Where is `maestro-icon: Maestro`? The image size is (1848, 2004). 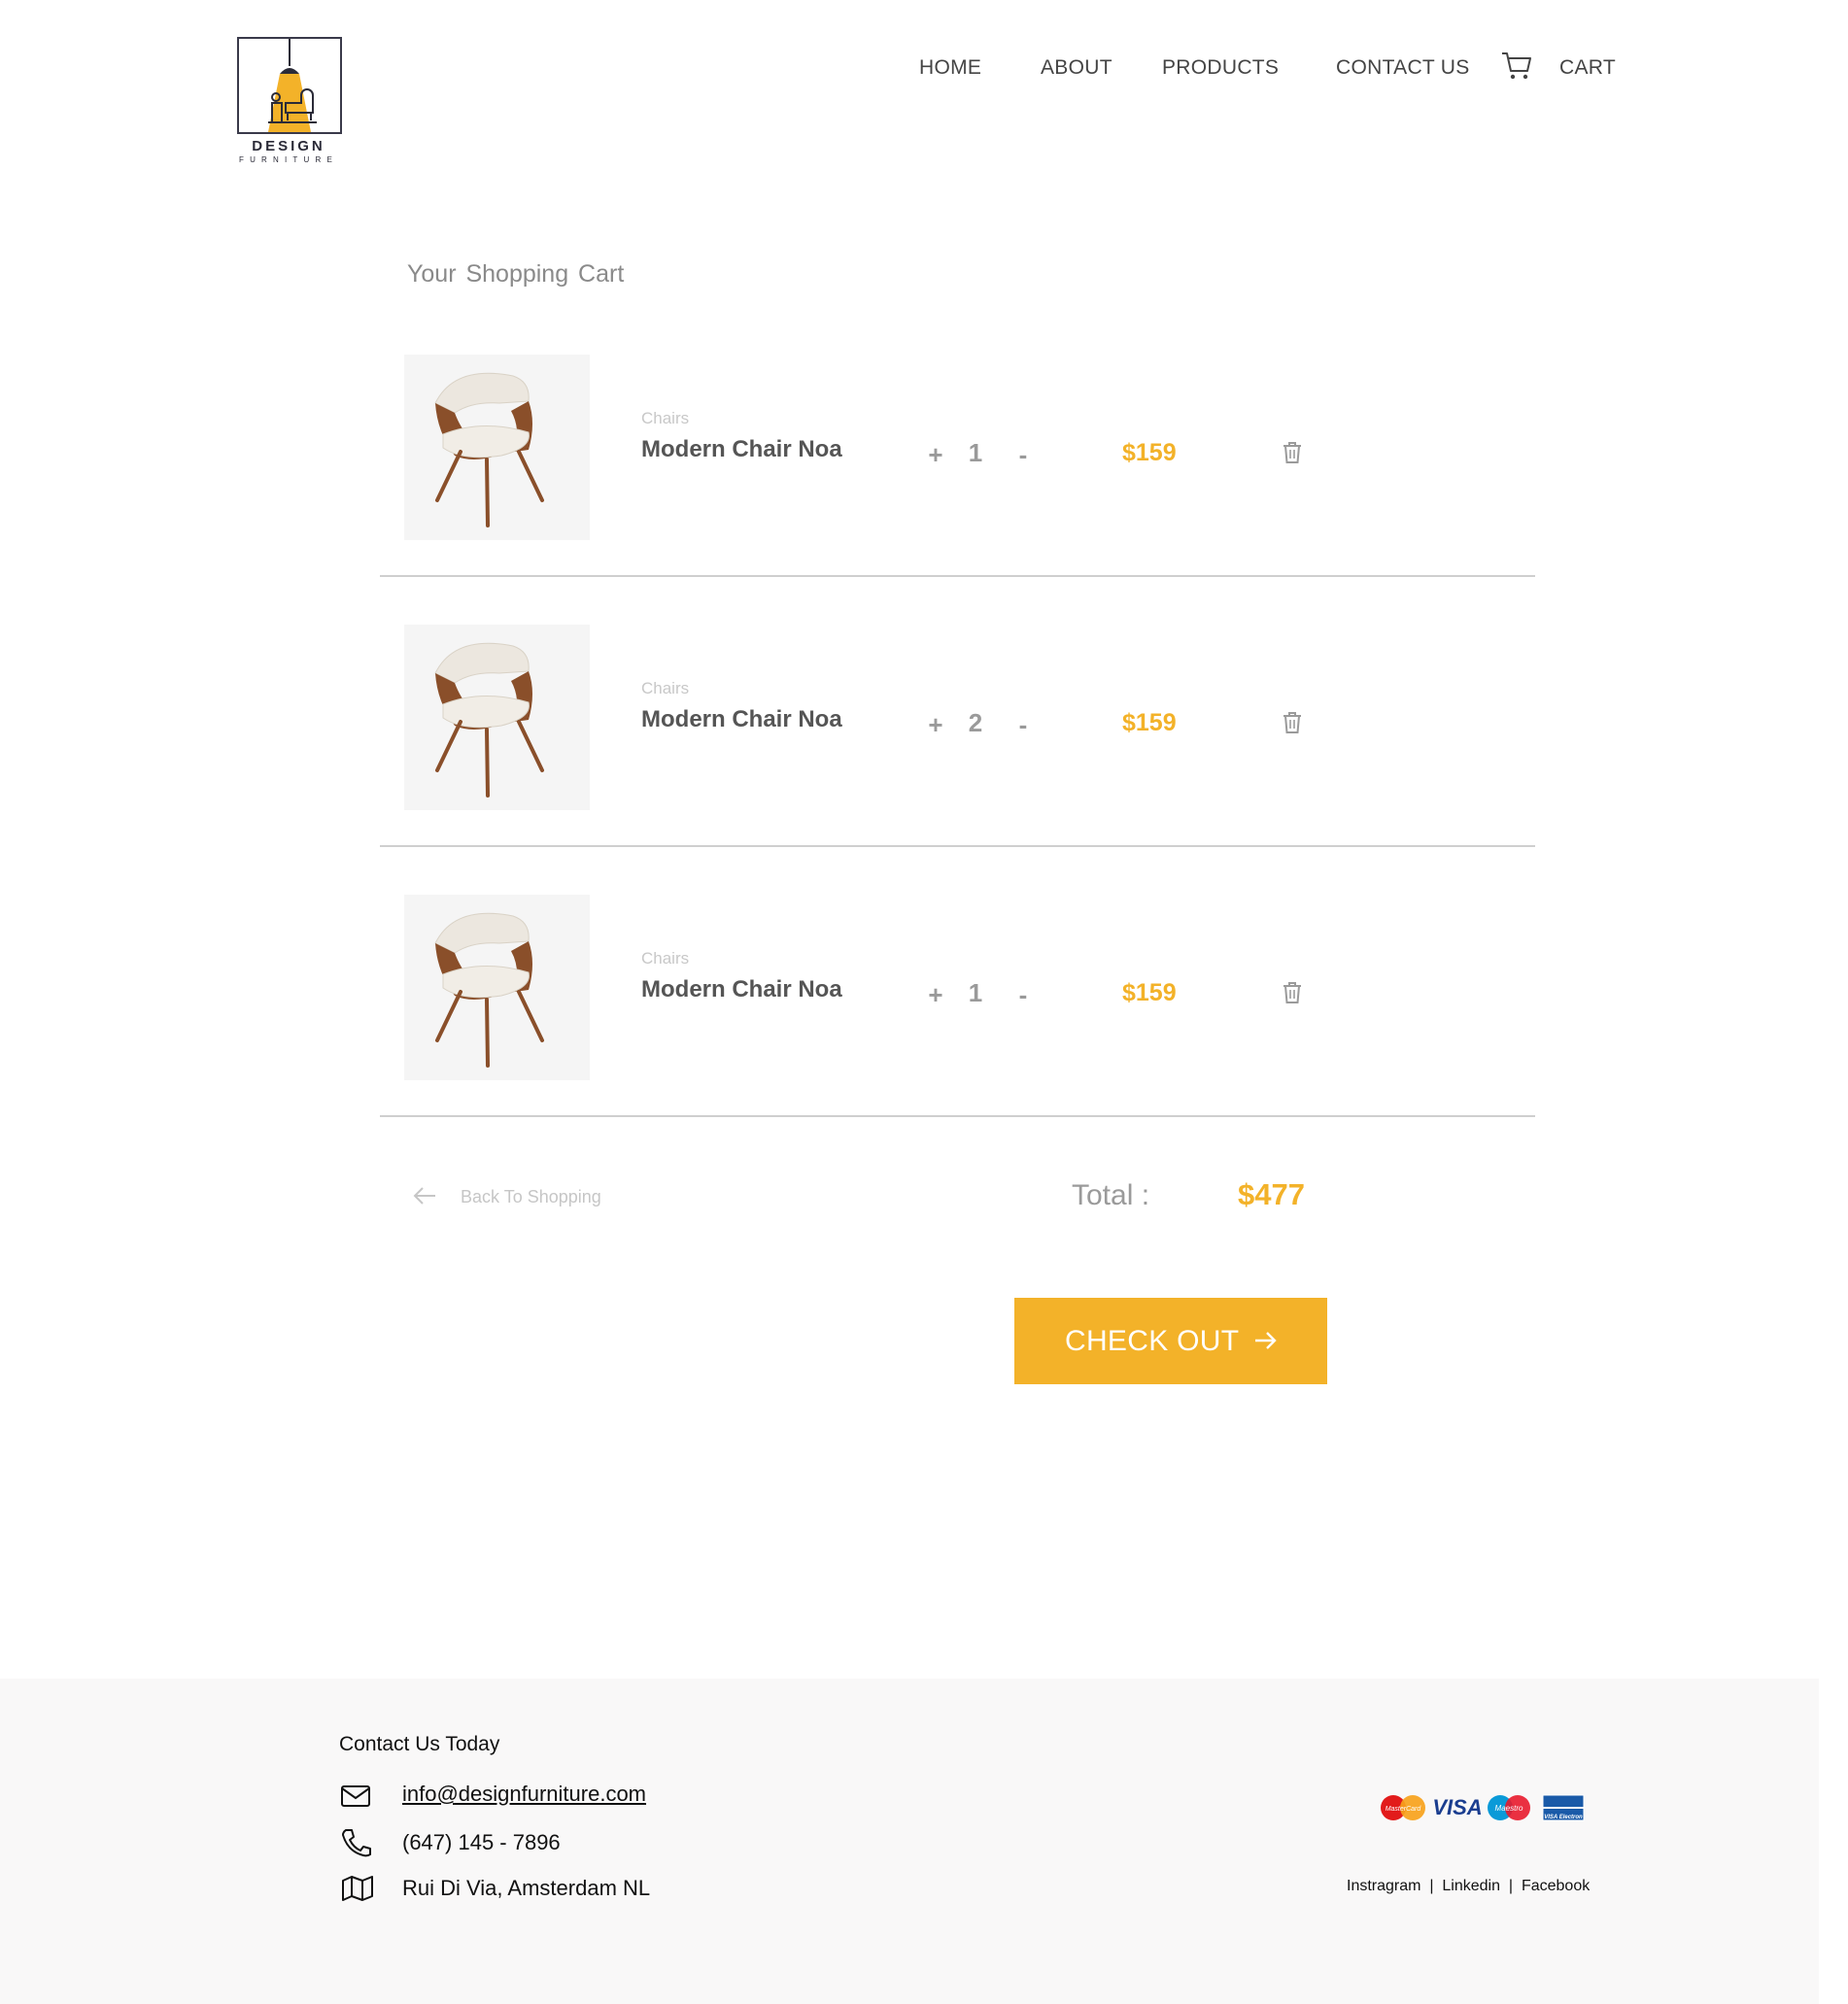 maestro-icon: Maestro is located at coordinates (1509, 1808).